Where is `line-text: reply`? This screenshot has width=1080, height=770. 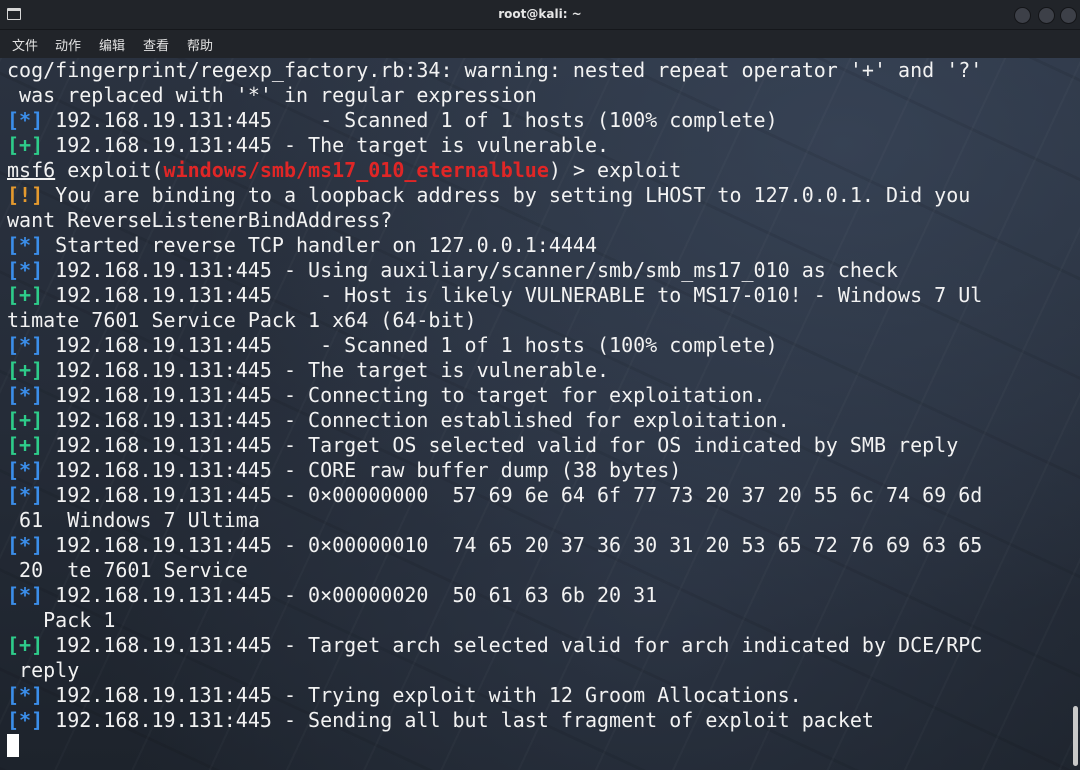 line-text: reply is located at coordinates (43, 670).